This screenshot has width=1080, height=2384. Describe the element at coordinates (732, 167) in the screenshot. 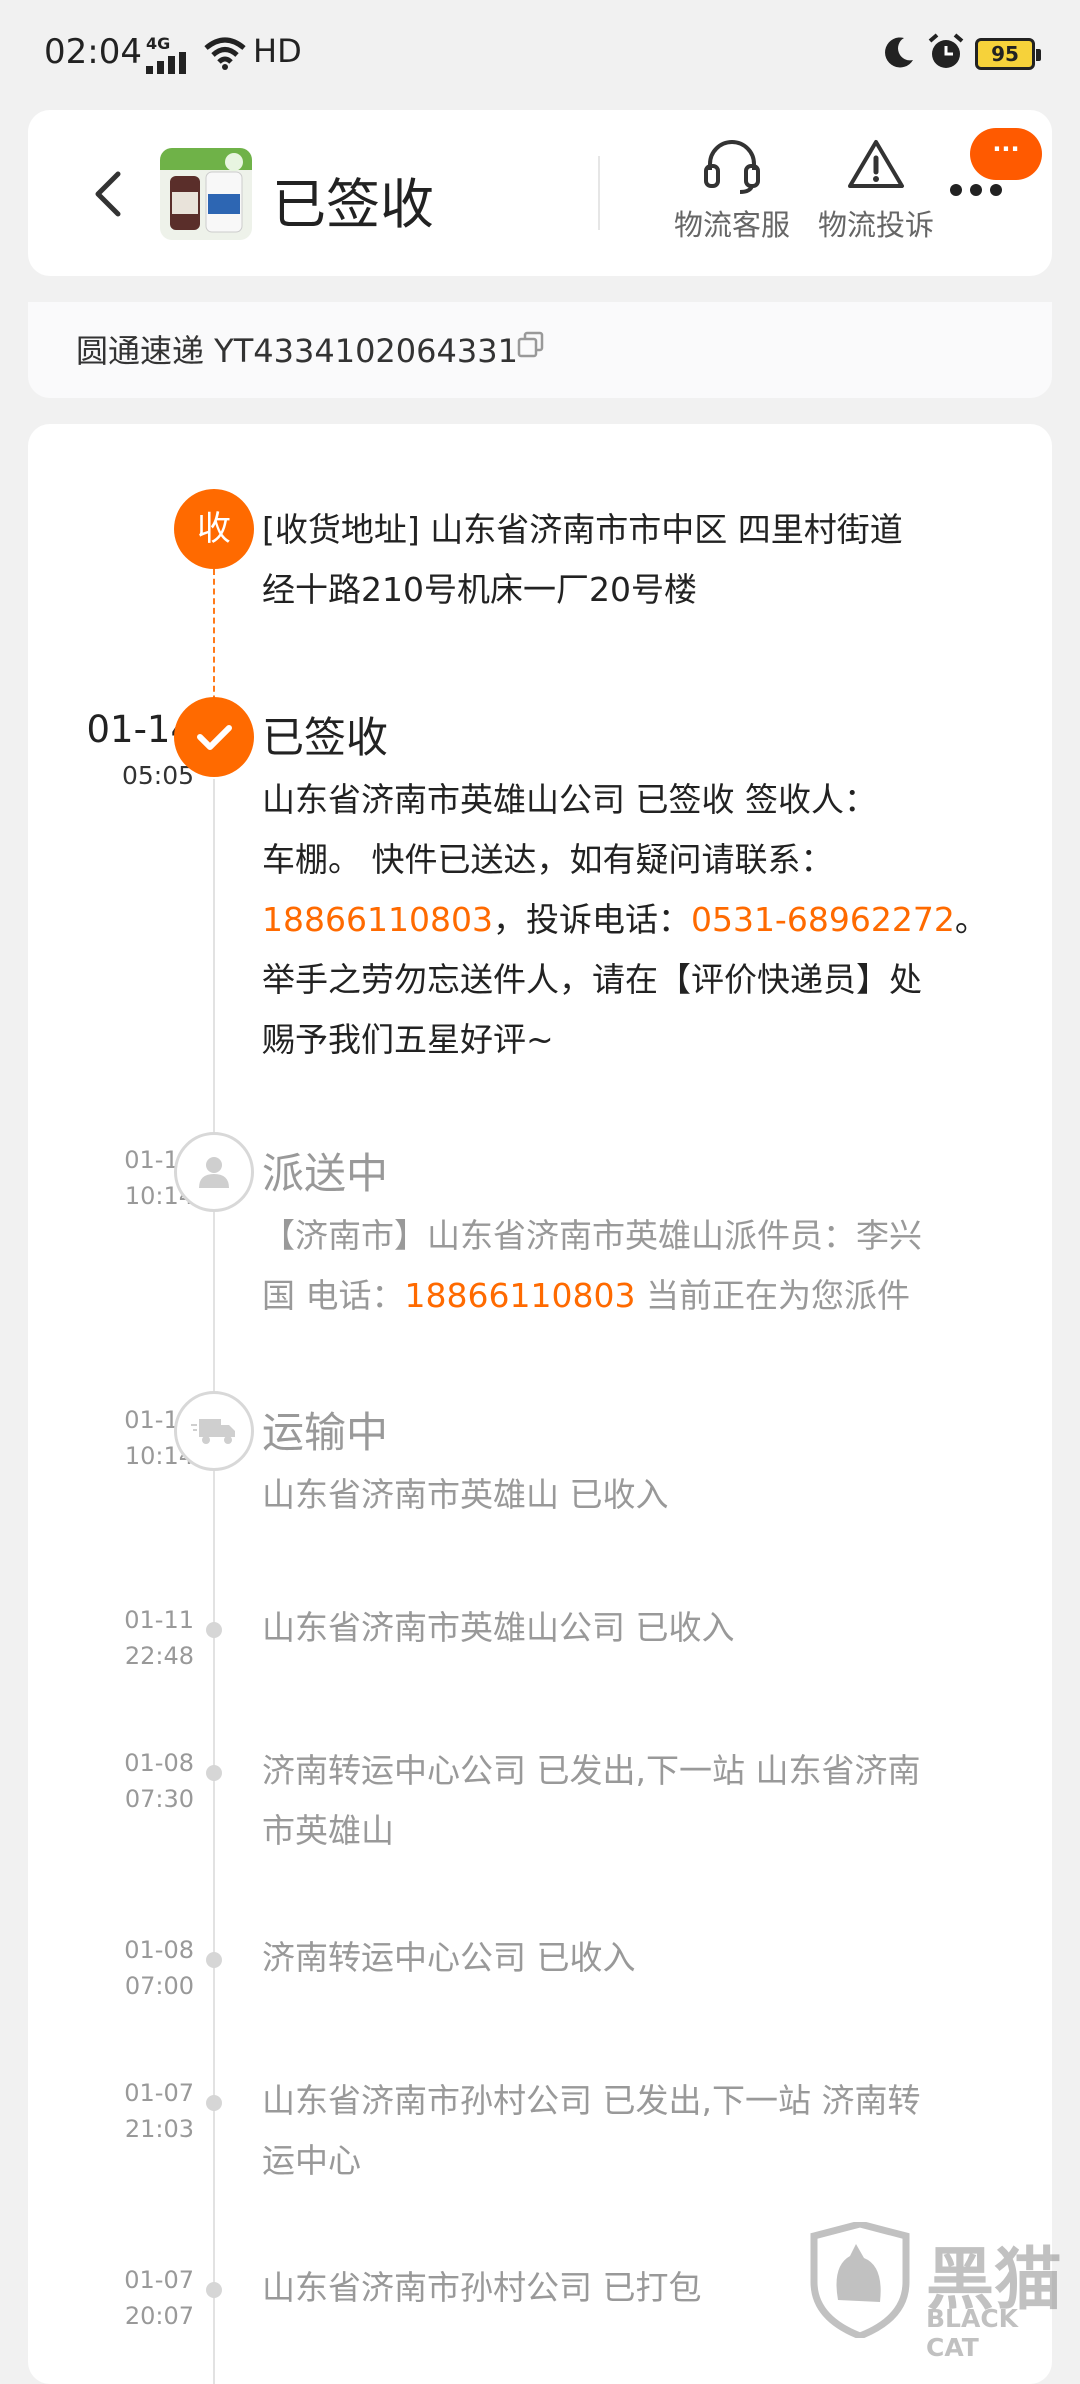

I see `headset-icon` at that location.